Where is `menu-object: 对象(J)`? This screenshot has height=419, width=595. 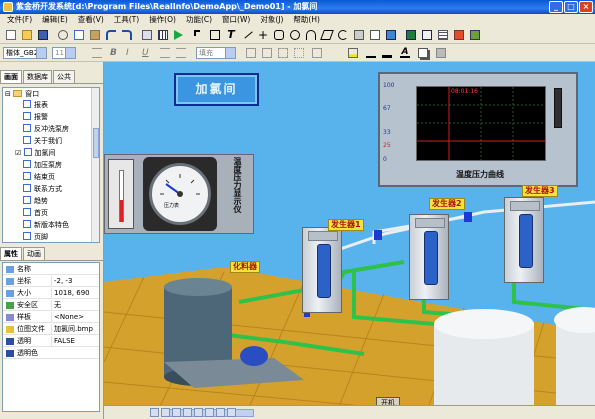 menu-object: 对象(J) is located at coordinates (271, 20).